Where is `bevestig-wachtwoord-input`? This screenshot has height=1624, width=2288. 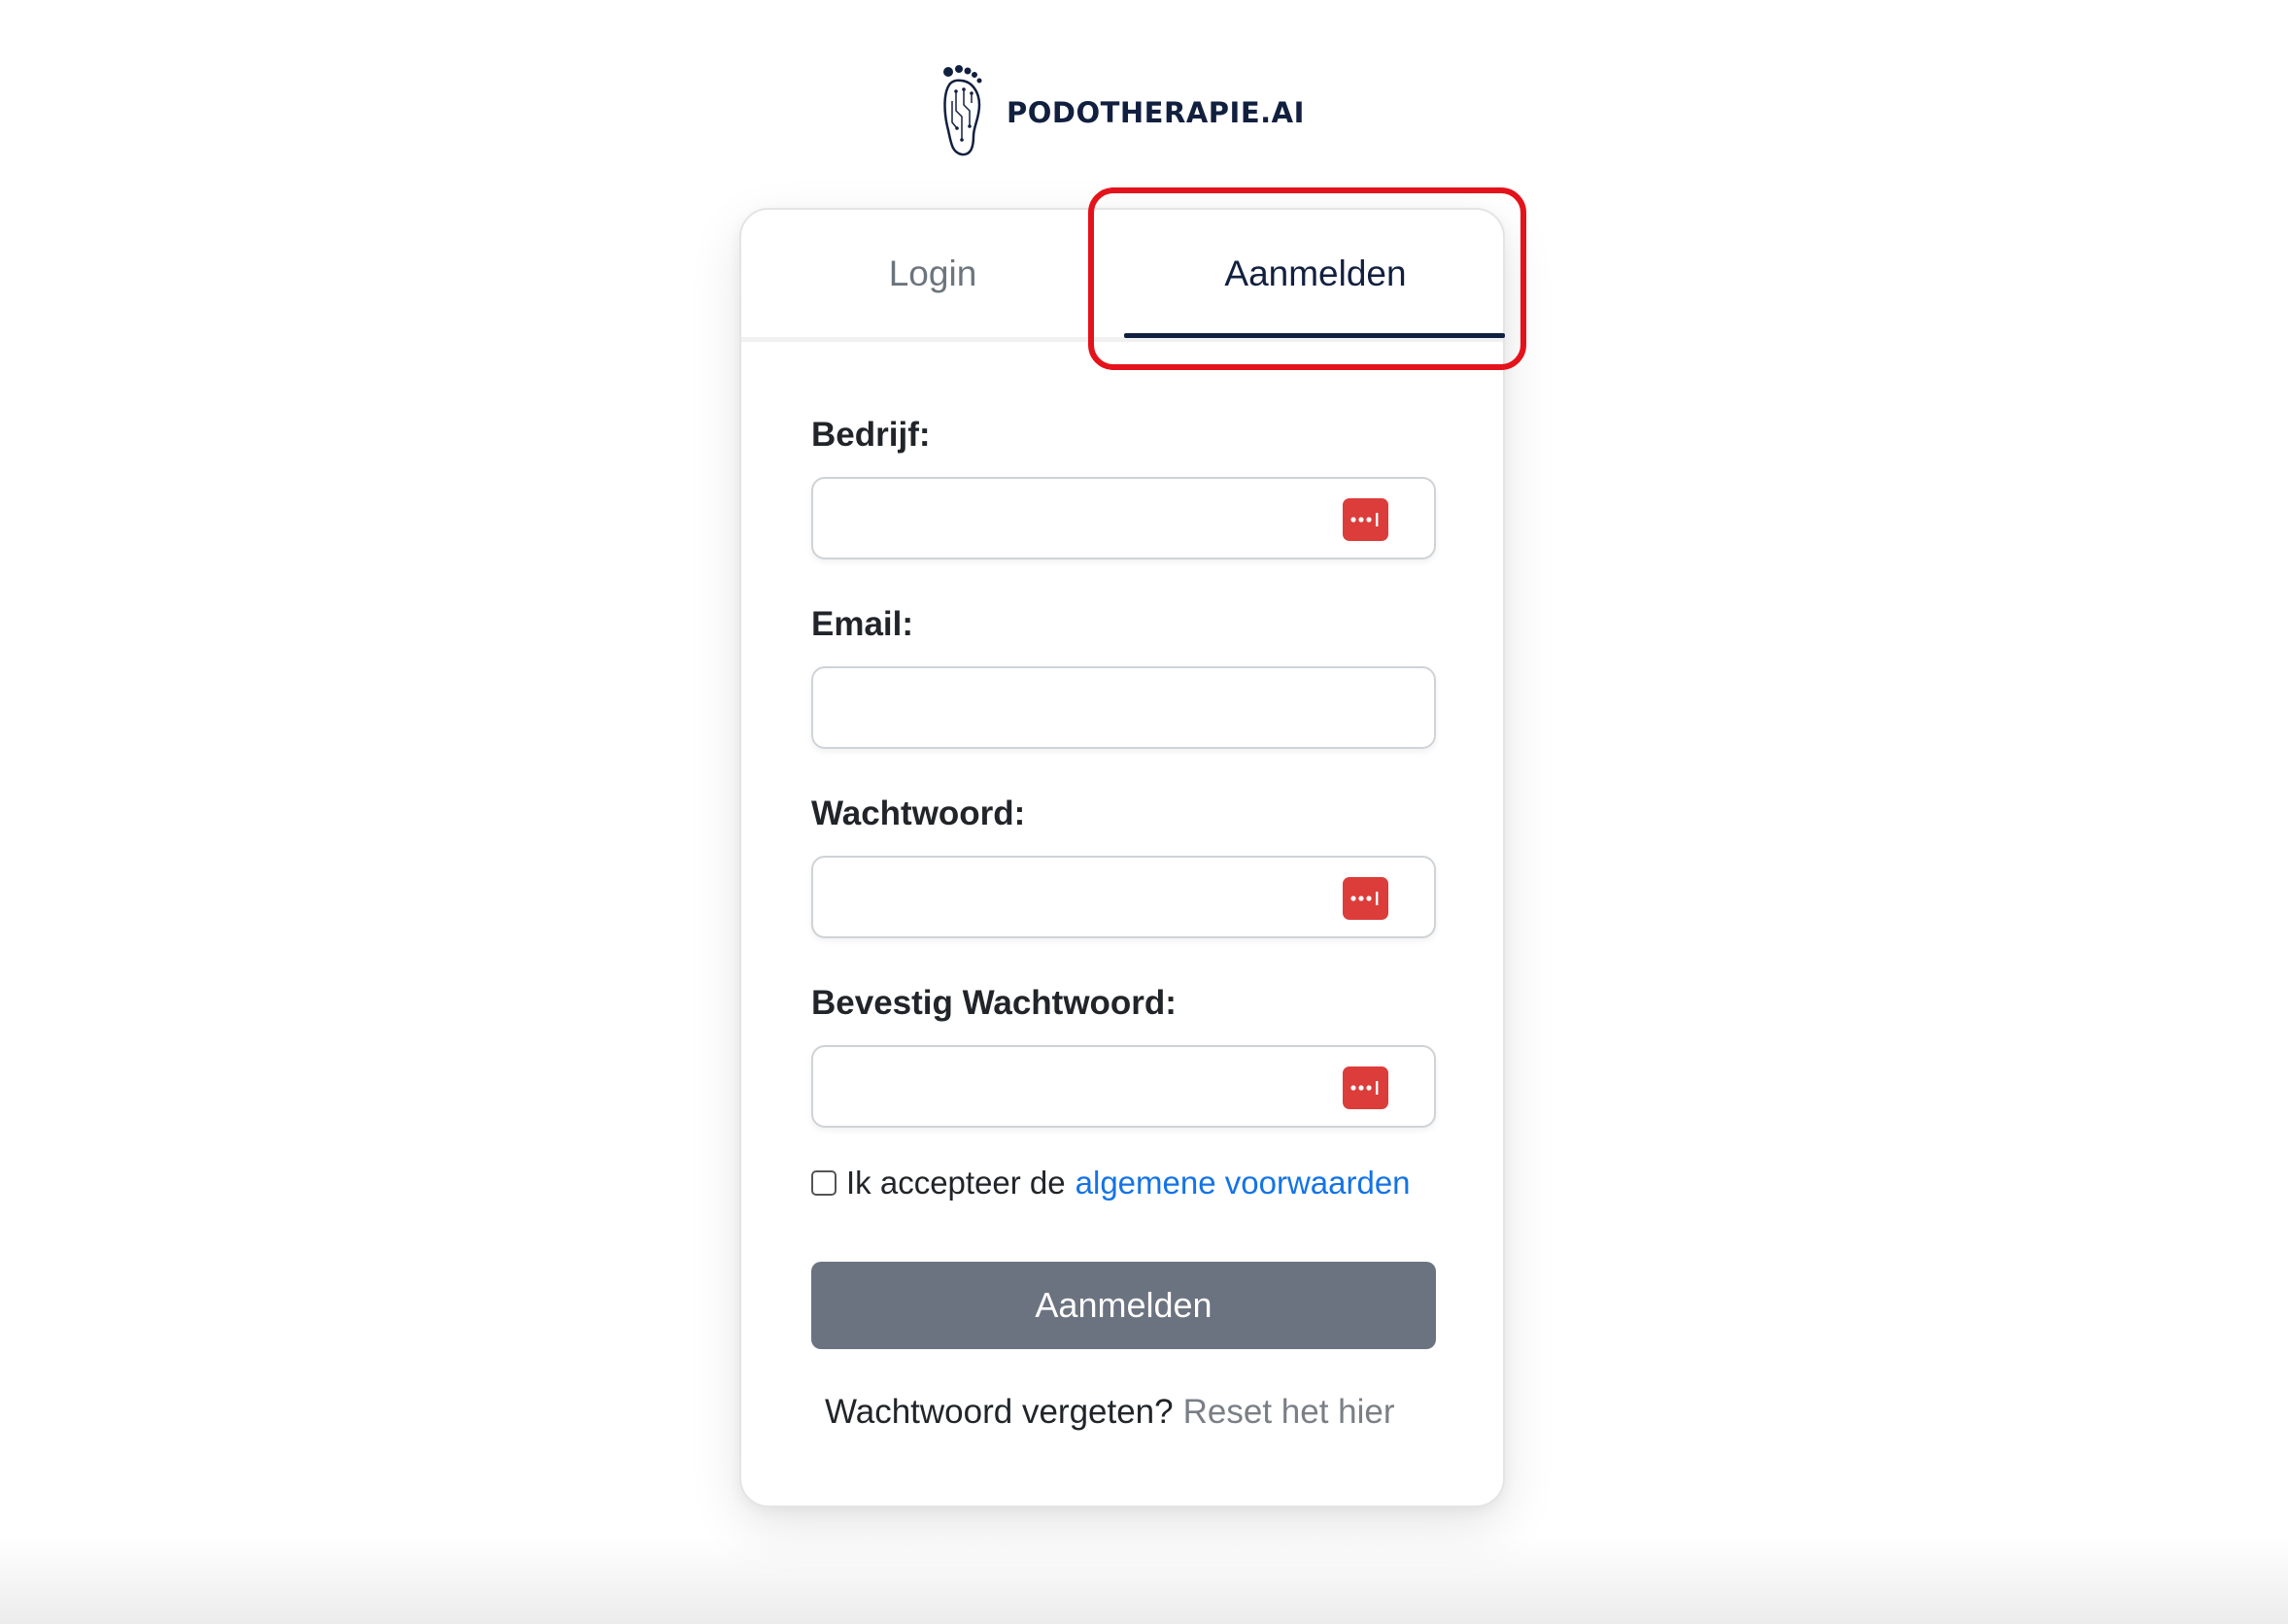 bevestig-wachtwoord-input is located at coordinates (1123, 1086).